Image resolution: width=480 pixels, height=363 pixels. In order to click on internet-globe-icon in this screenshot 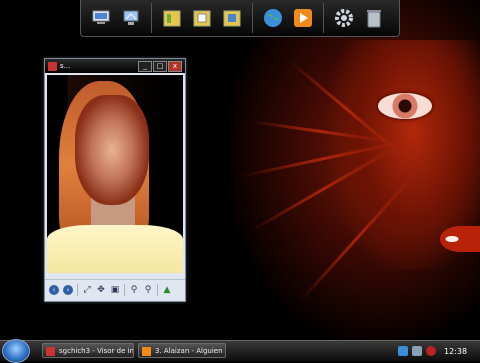, I will do `click(273, 18)`.